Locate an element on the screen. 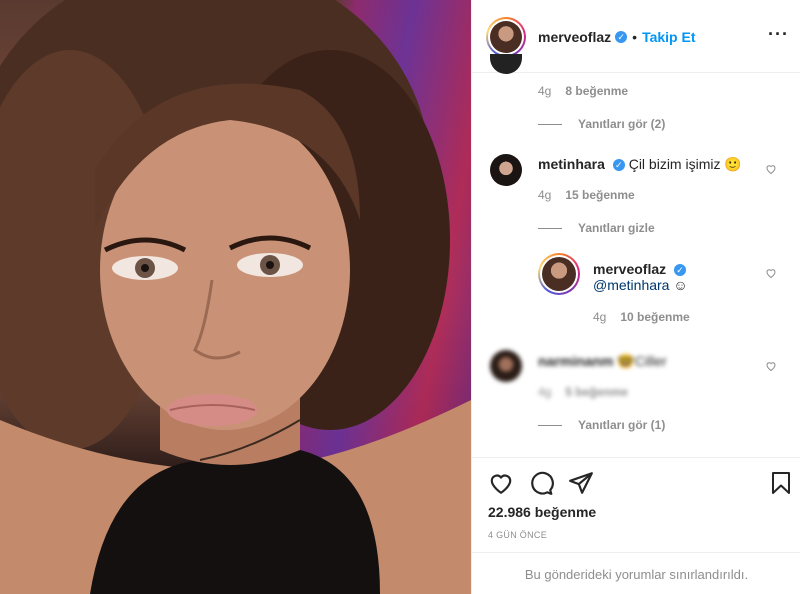  comment-meta: 4g 5 beğenme is located at coordinates (583, 392).